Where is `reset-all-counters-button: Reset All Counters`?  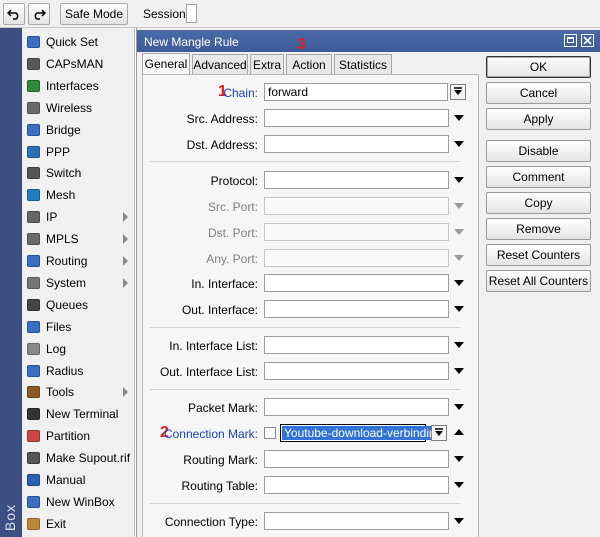 reset-all-counters-button: Reset All Counters is located at coordinates (538, 281).